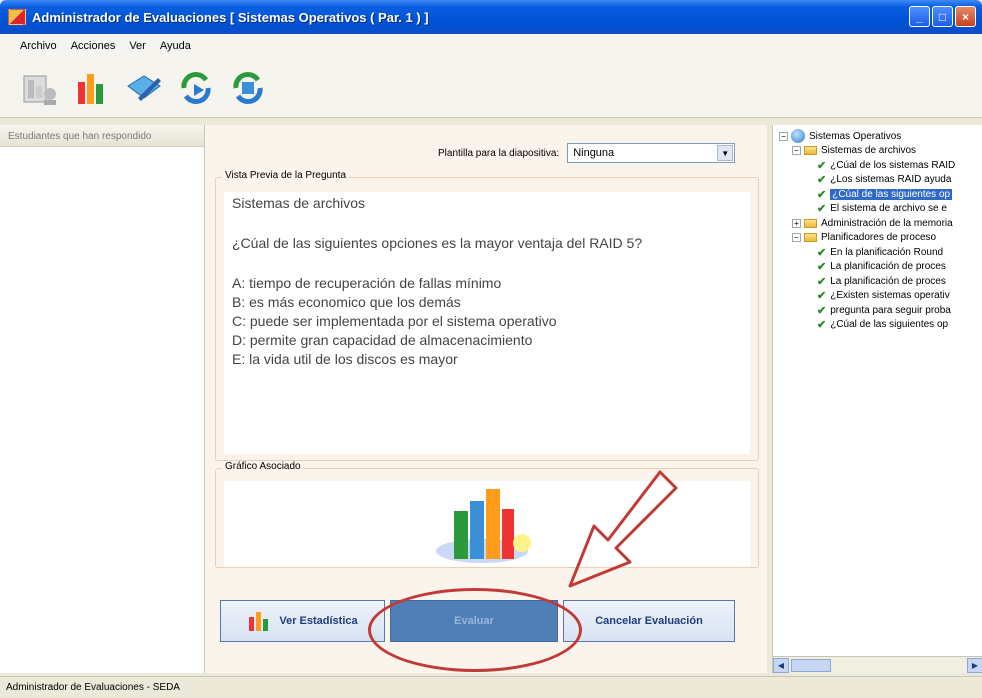 The width and height of the screenshot is (982, 698). I want to click on app-icon, so click(17, 17).